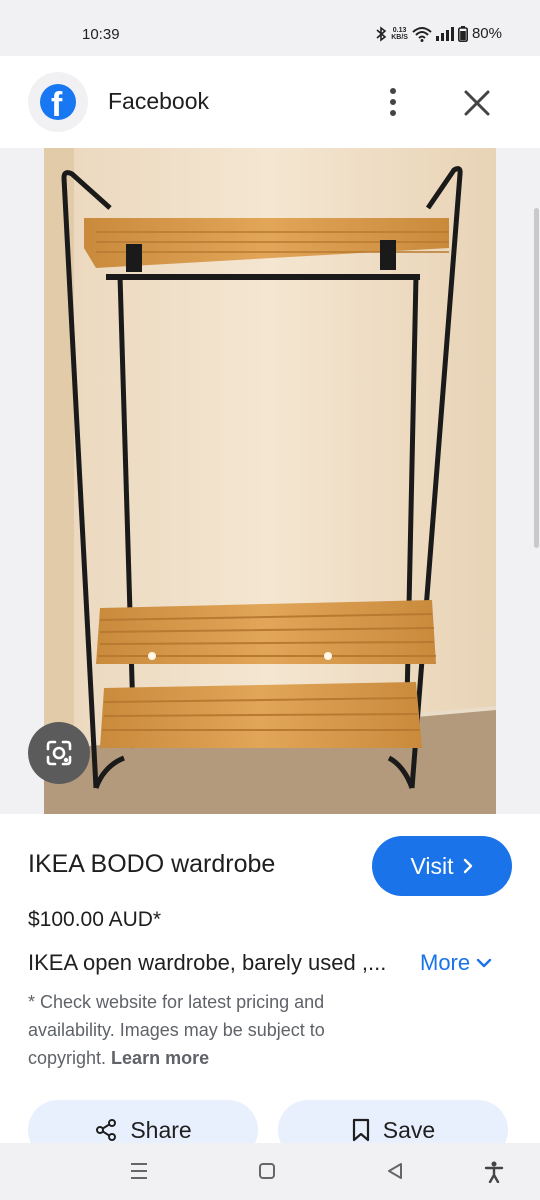 The height and width of the screenshot is (1200, 540). Describe the element at coordinates (444, 33) in the screenshot. I see `signal-icon` at that location.